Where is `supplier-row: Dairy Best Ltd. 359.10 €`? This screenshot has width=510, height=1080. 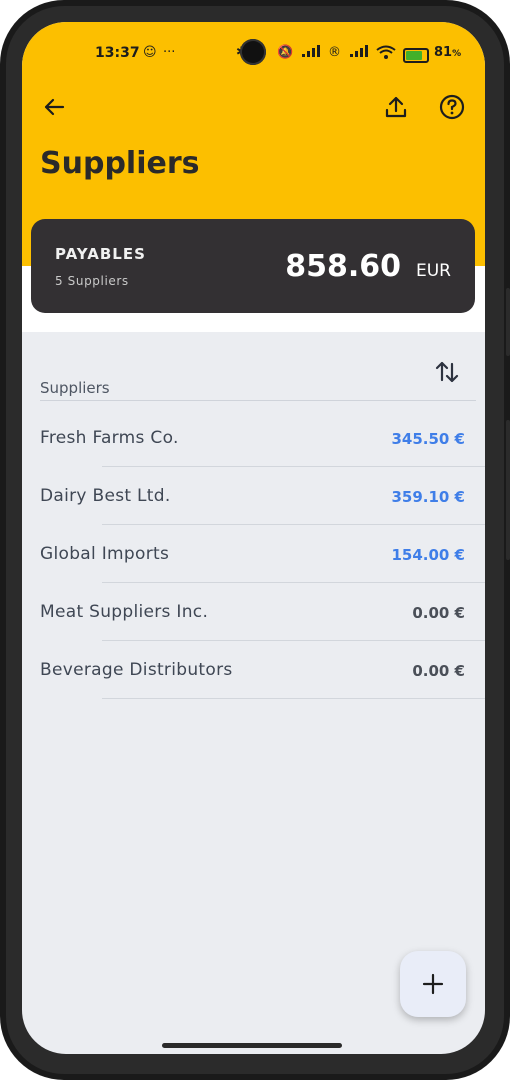
supplier-row: Dairy Best Ltd. 359.10 € is located at coordinates (253, 496).